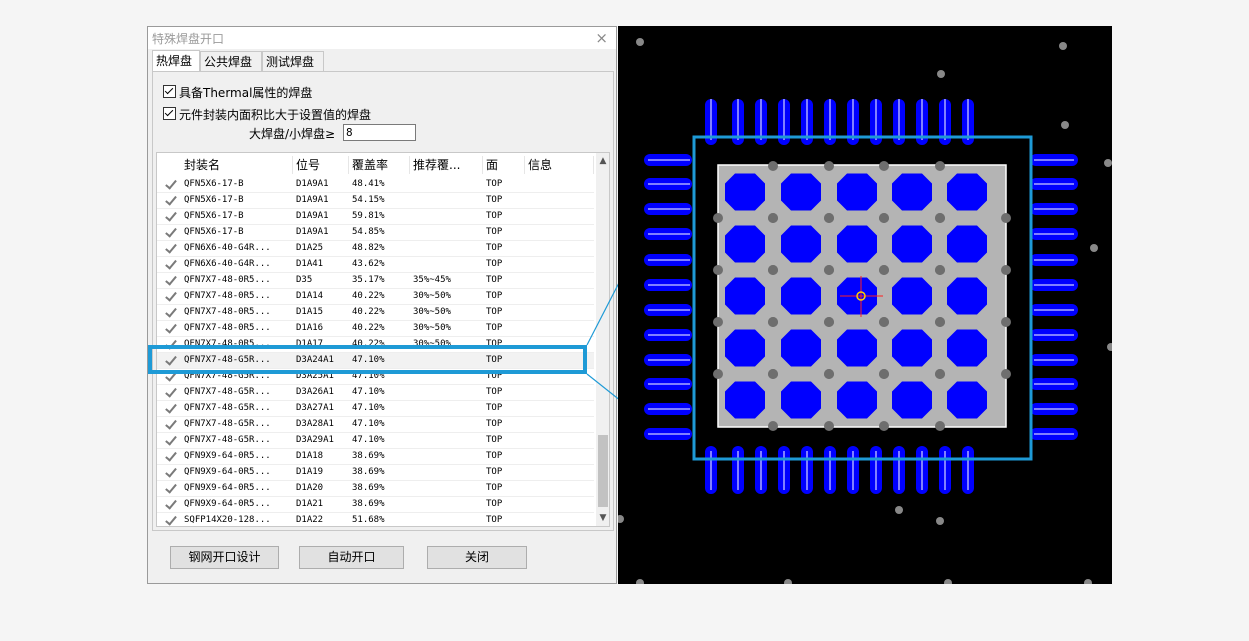 The image size is (1249, 641). I want to click on cell-ref: D3A26A1, so click(315, 392).